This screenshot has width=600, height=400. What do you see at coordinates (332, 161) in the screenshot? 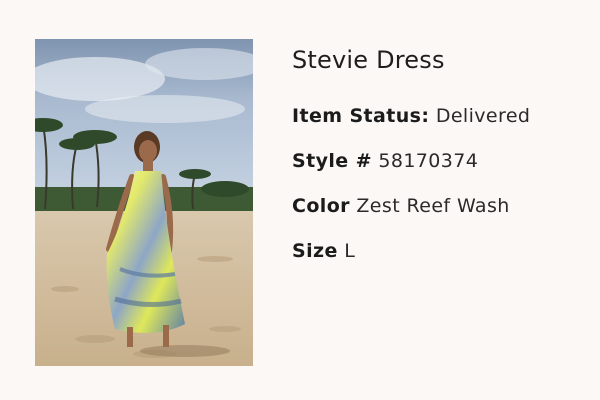
I see `style-number-label: Style #` at bounding box center [332, 161].